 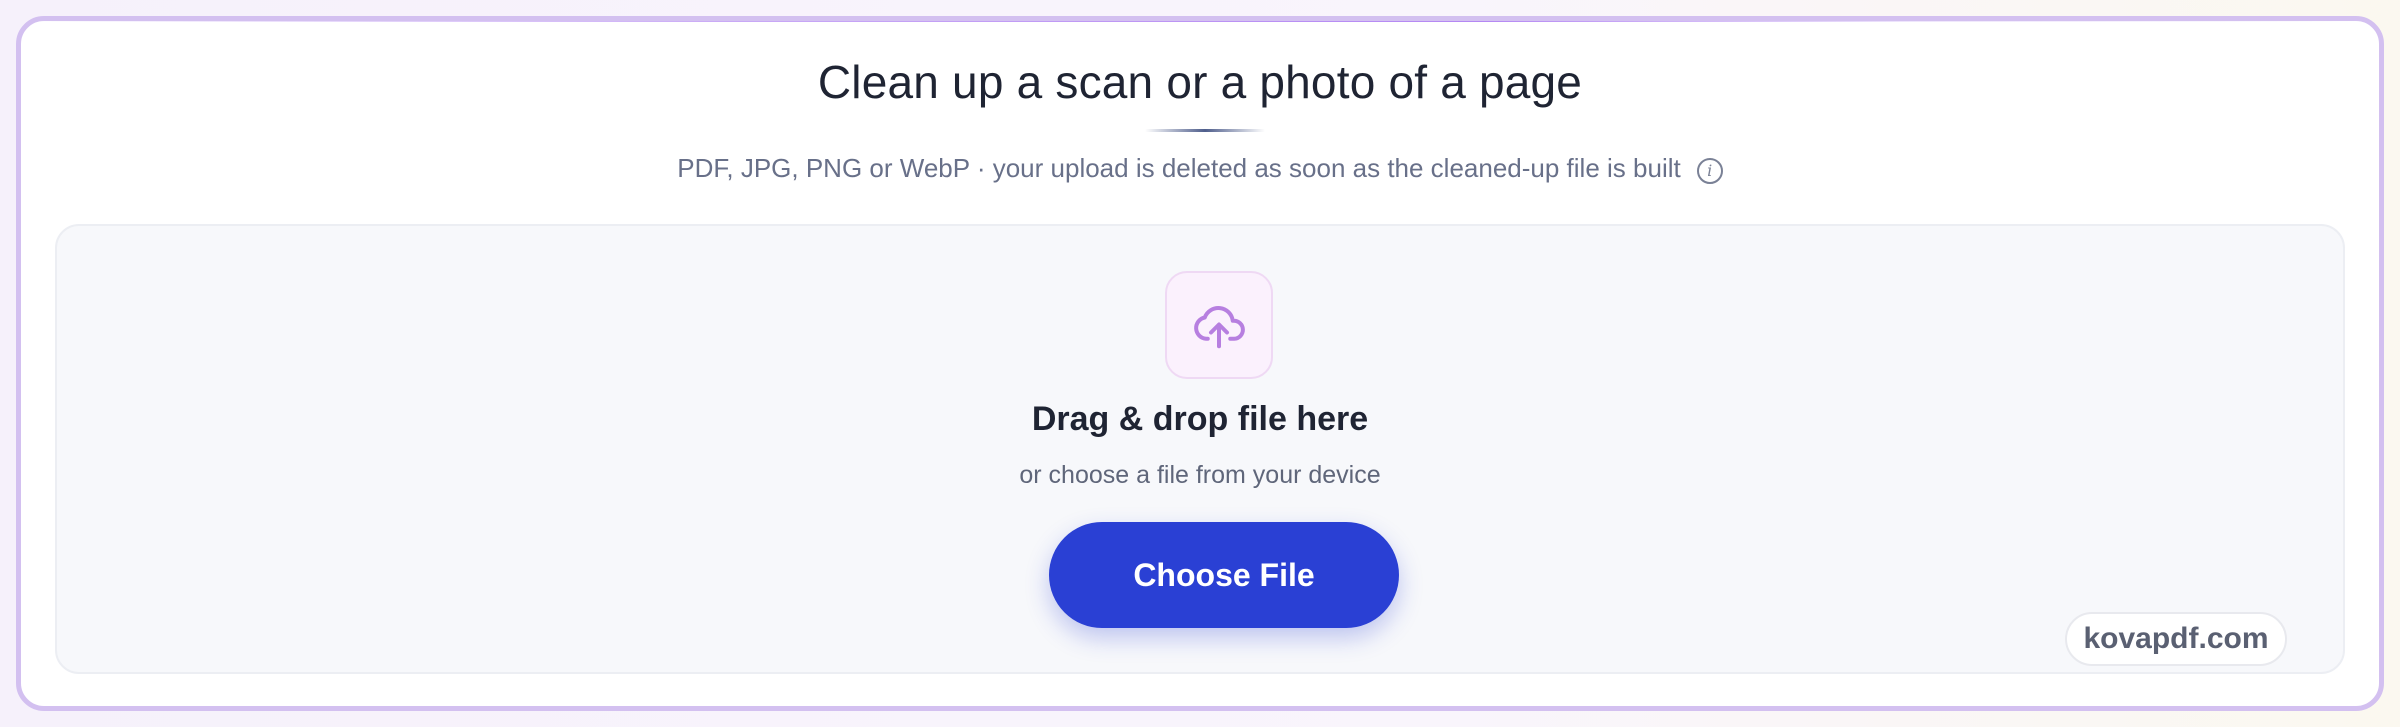 What do you see at coordinates (1200, 419) in the screenshot?
I see `dropzone-heading: Drag & drop file here` at bounding box center [1200, 419].